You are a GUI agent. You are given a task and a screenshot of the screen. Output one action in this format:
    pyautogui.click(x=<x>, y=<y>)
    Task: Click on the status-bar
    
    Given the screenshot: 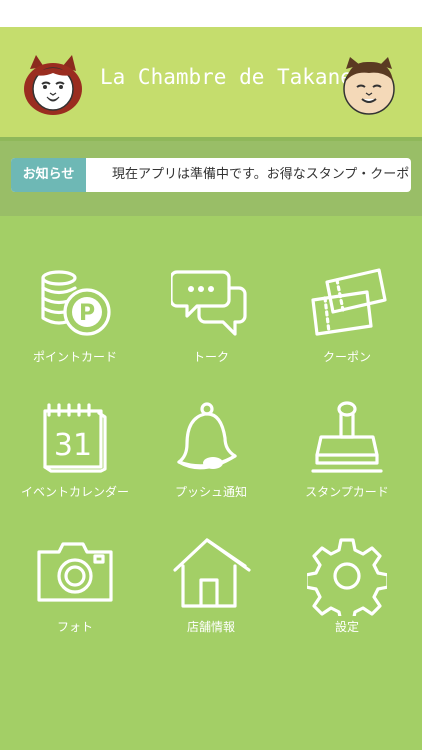 What is the action you would take?
    pyautogui.click(x=211, y=13)
    